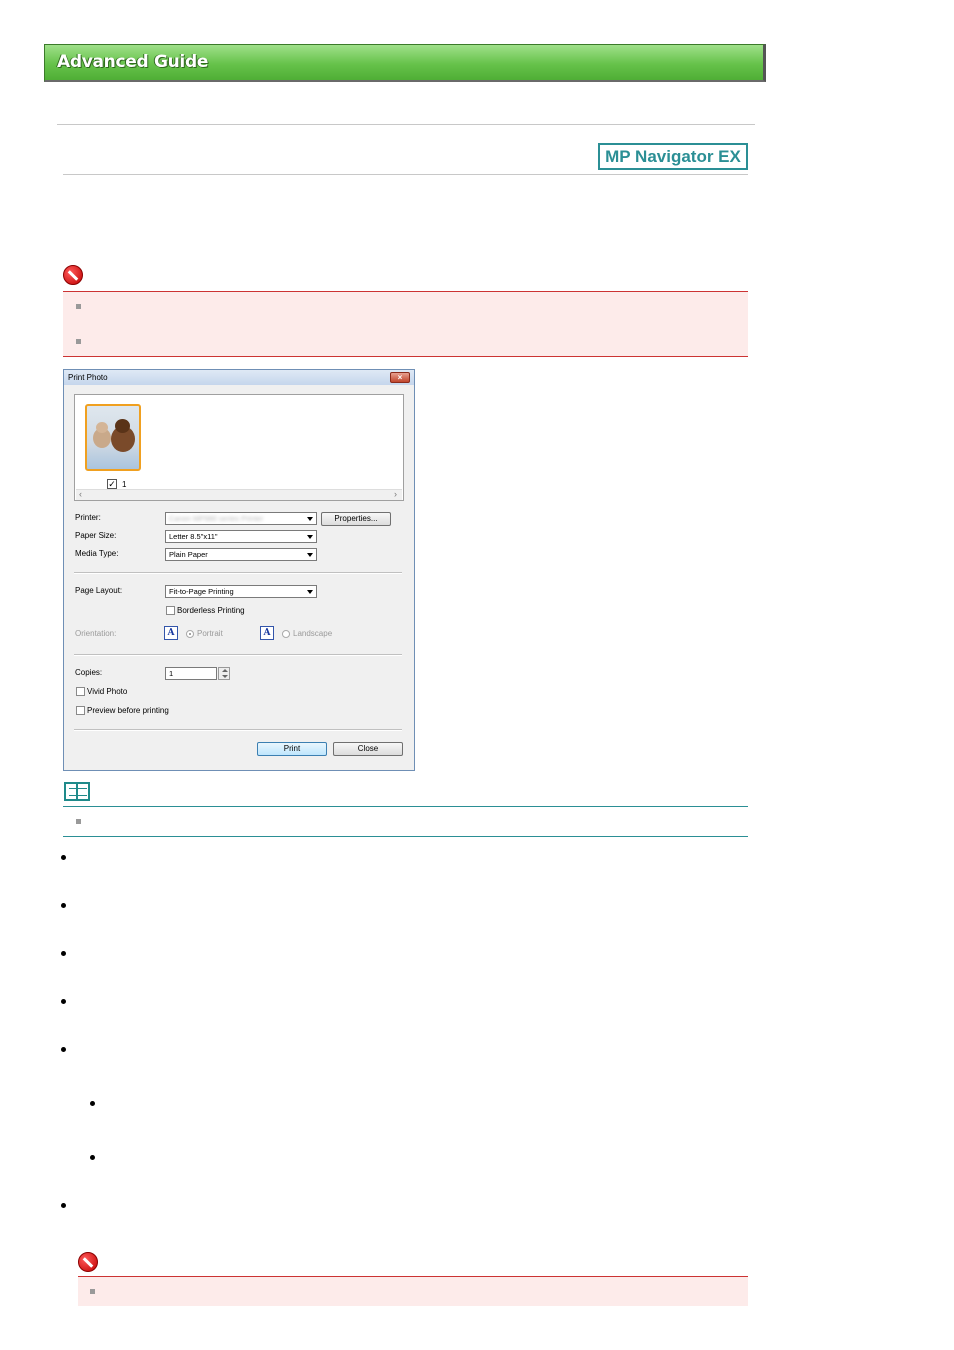 The width and height of the screenshot is (954, 1350). What do you see at coordinates (188, 554) in the screenshot?
I see `media-type-value: Plain Paper` at bounding box center [188, 554].